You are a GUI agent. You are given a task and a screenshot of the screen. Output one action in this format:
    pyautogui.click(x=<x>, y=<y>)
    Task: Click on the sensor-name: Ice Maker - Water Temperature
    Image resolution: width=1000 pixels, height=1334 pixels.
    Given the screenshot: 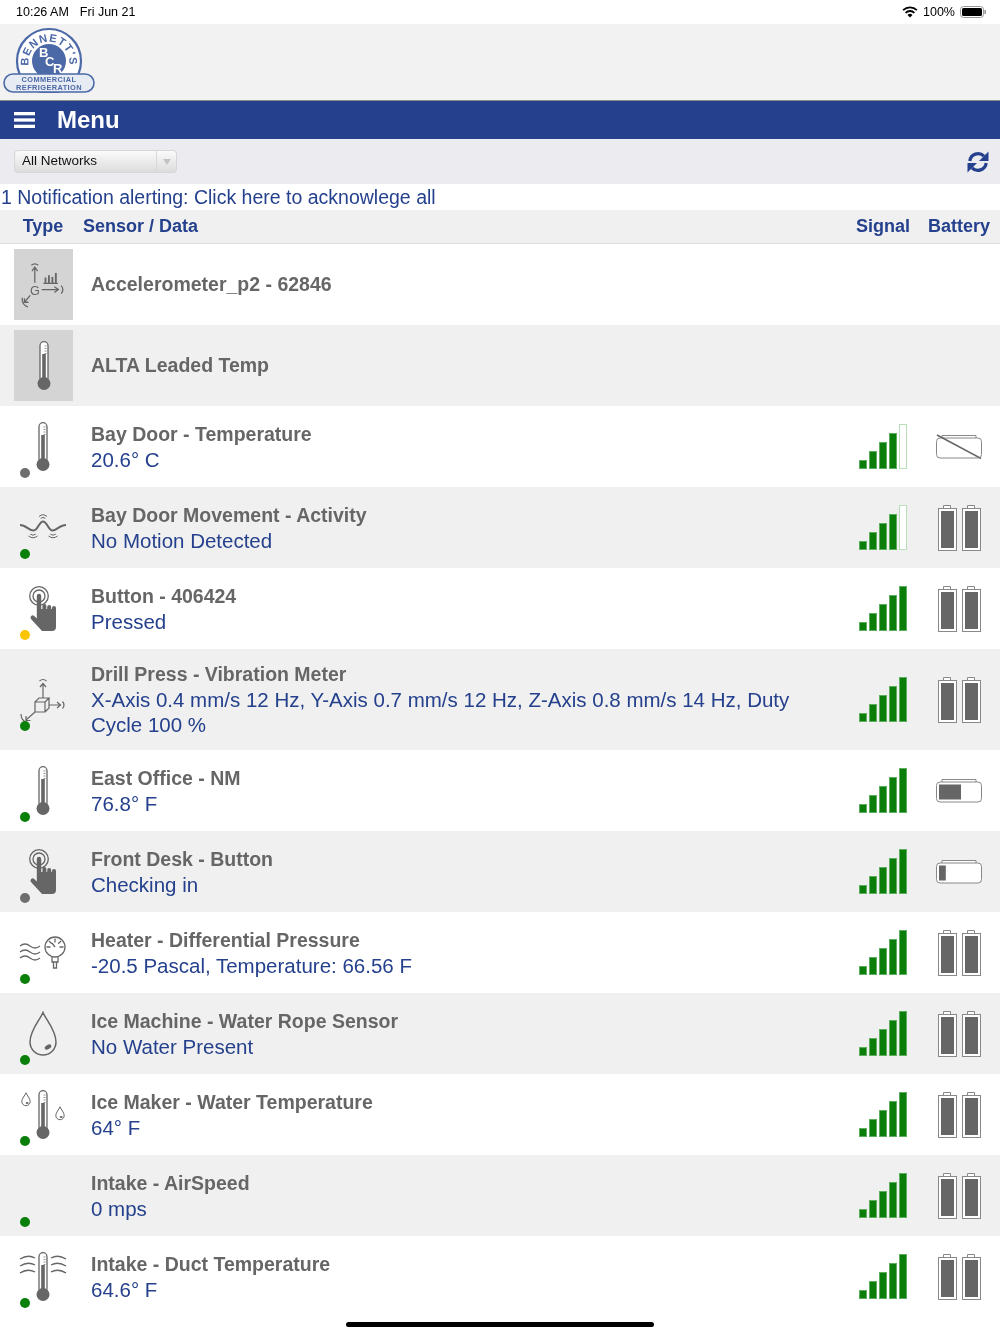 What is the action you would take?
    pyautogui.click(x=232, y=1102)
    